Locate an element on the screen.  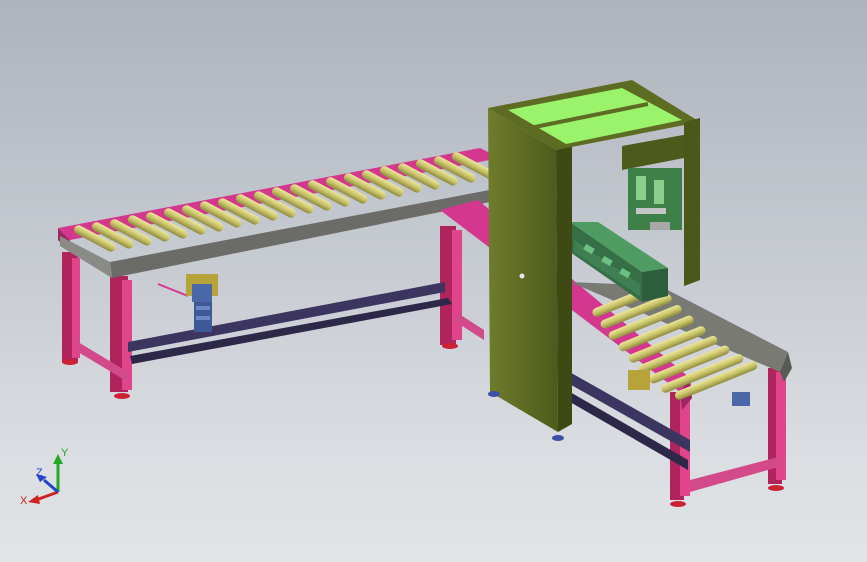
cabinet-mechanism is located at coordinates (655, 199).